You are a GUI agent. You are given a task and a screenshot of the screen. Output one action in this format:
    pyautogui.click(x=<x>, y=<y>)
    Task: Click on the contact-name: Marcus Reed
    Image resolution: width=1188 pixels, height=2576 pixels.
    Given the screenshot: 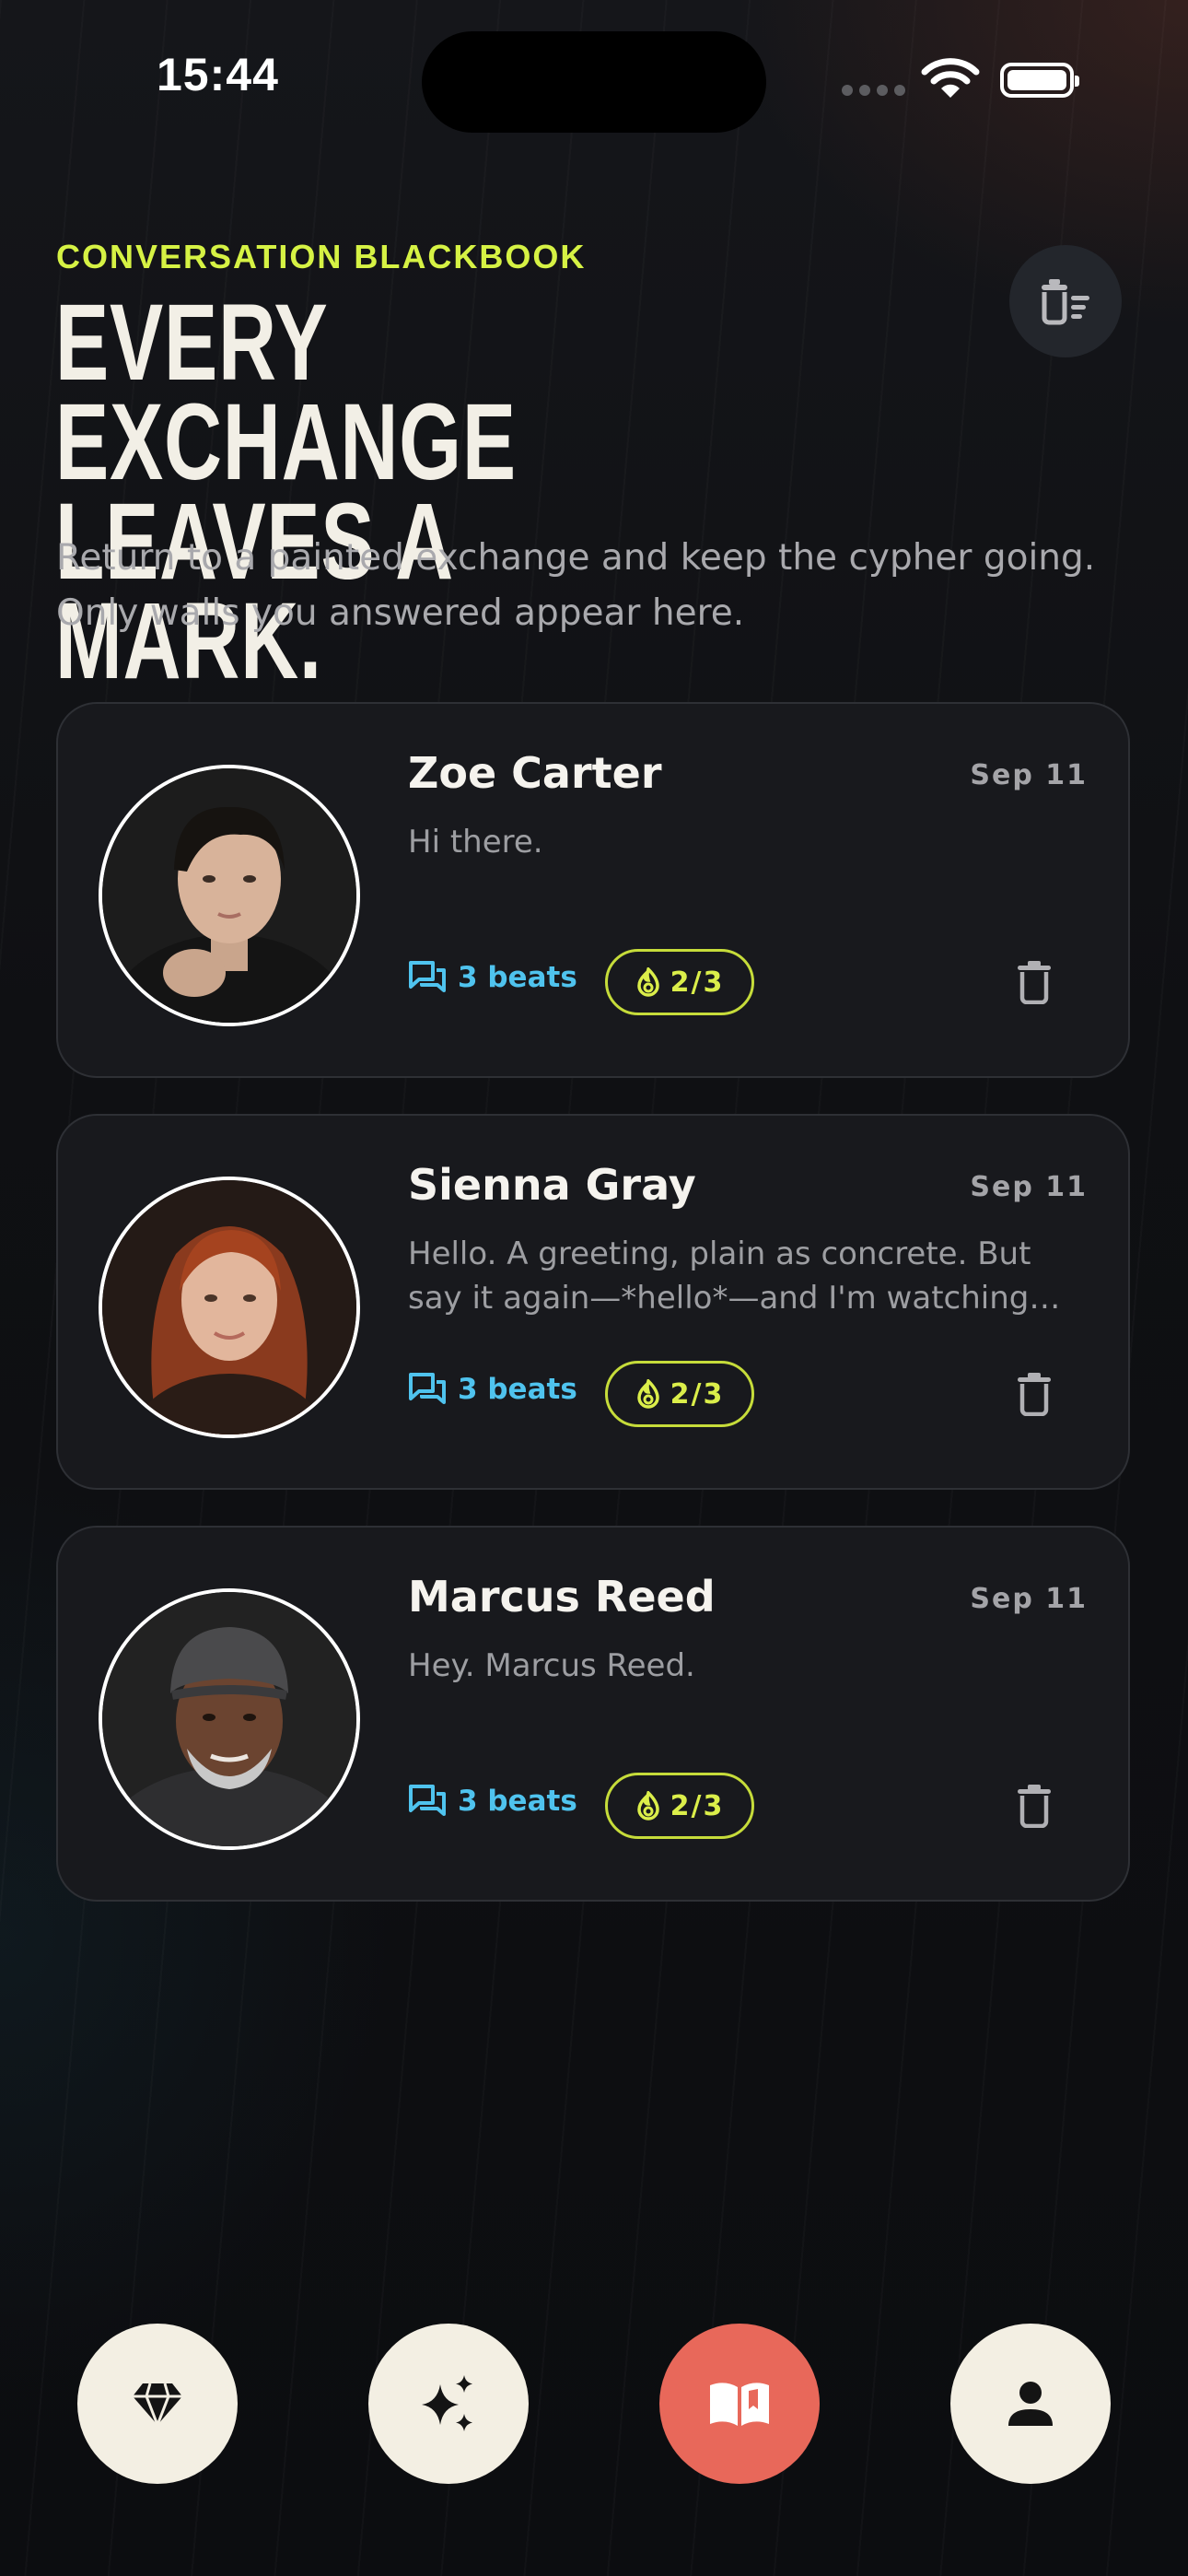 What is the action you would take?
    pyautogui.click(x=562, y=1597)
    